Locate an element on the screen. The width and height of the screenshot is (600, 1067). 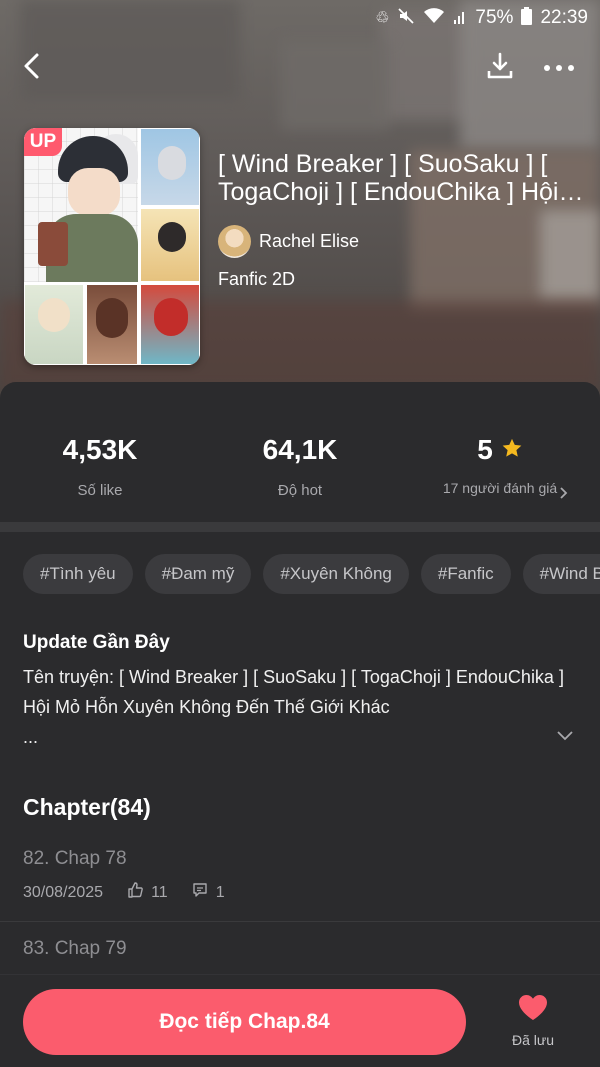
chapter-item: 82. Chap 78 30/08/2025 11 1 is located at coordinates (300, 885).